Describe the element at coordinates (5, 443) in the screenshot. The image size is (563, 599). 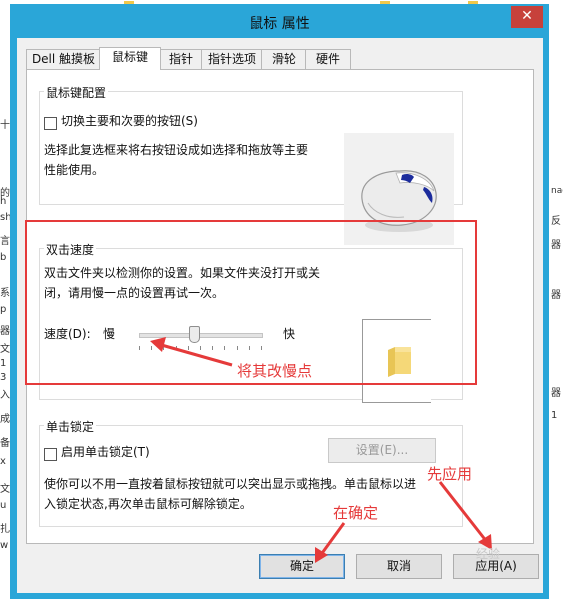
I see `background-text: 备` at that location.